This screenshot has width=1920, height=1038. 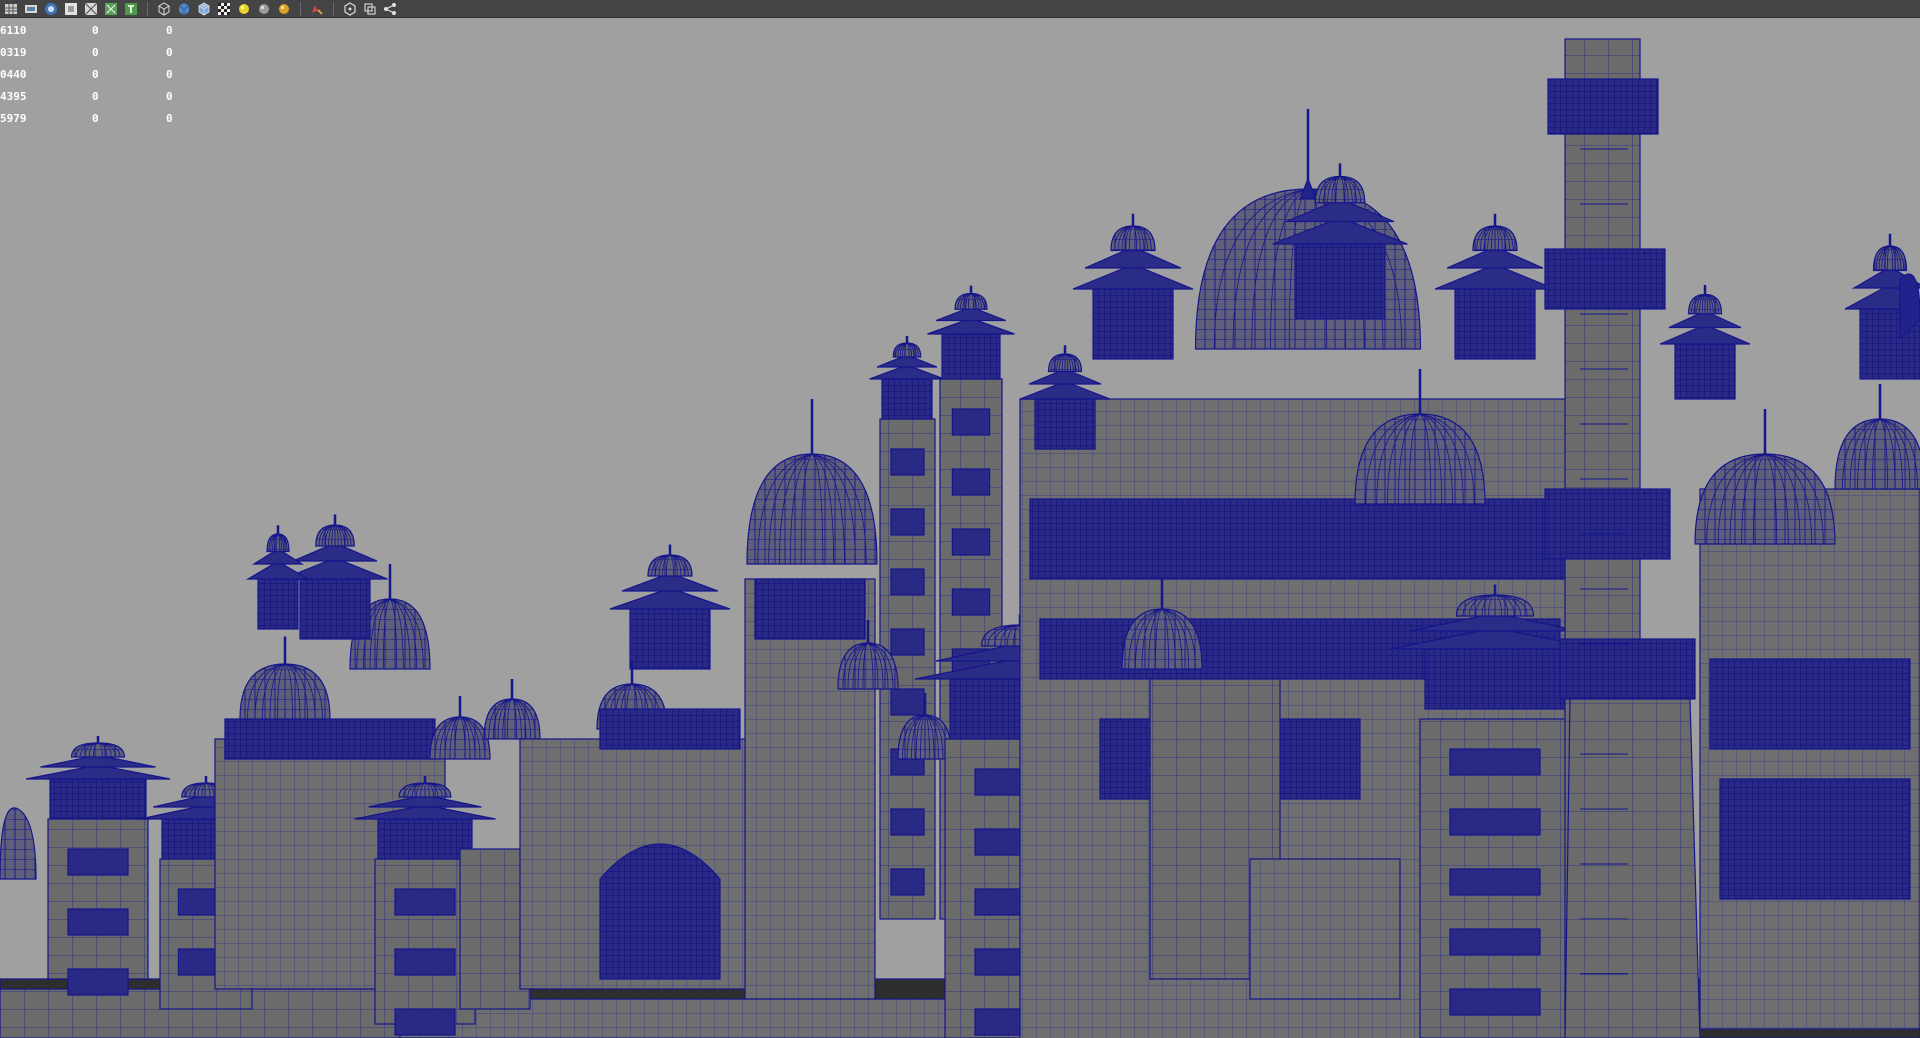 I want to click on all-lights-icon, so click(x=264, y=9).